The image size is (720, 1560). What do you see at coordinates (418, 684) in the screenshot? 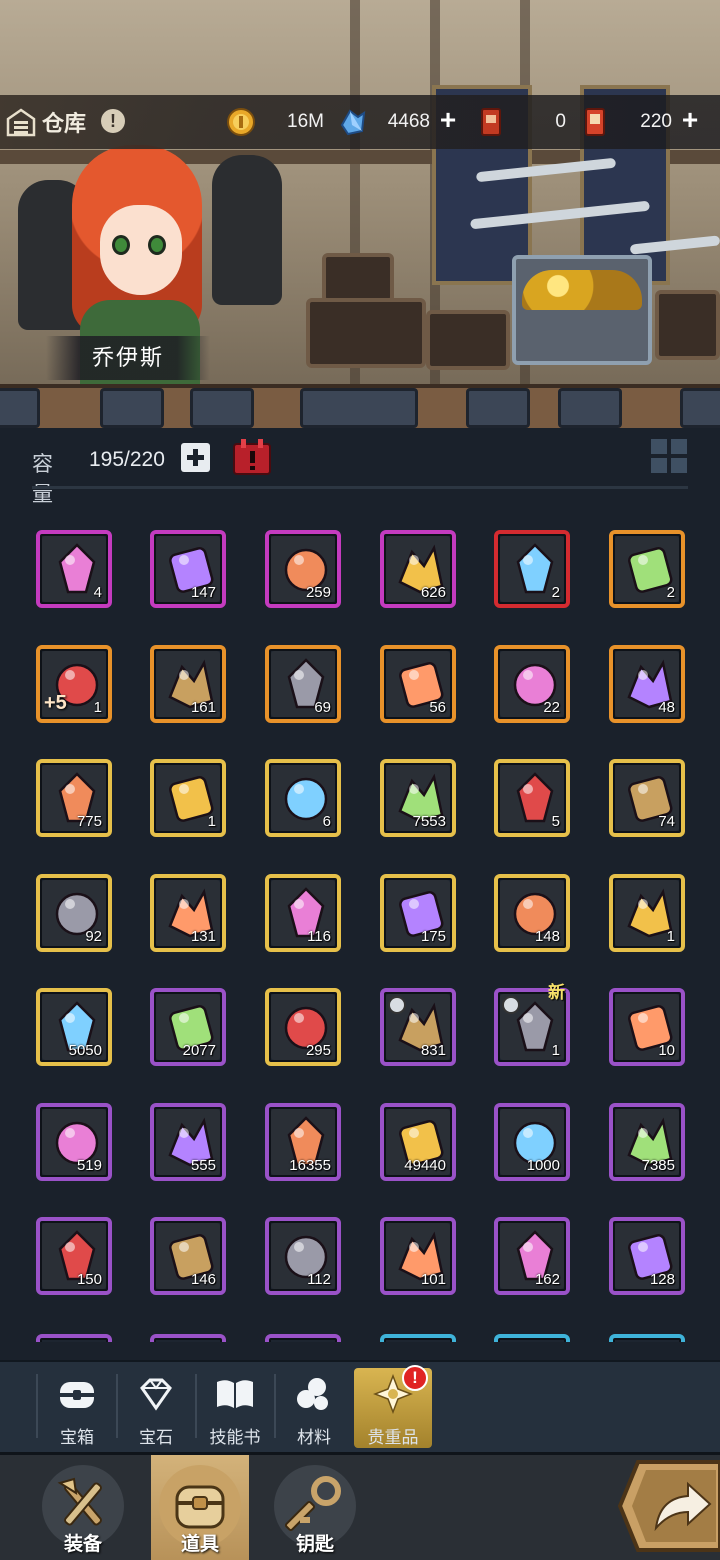
I see `inventory-slot: 56` at bounding box center [418, 684].